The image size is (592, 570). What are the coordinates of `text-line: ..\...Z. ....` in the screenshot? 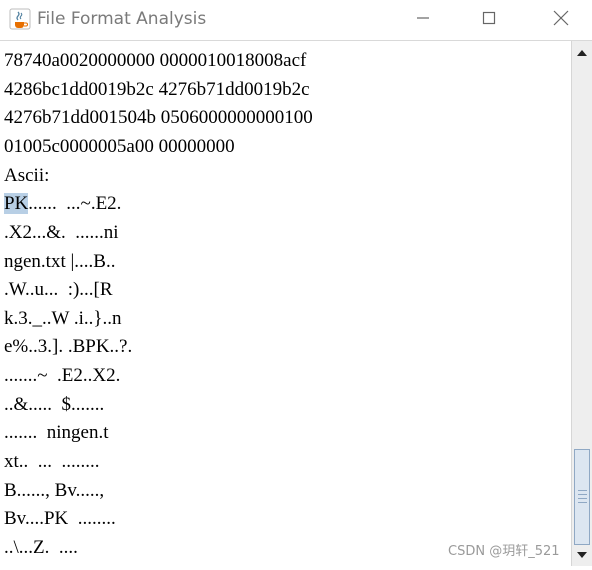 It's located at (41, 547).